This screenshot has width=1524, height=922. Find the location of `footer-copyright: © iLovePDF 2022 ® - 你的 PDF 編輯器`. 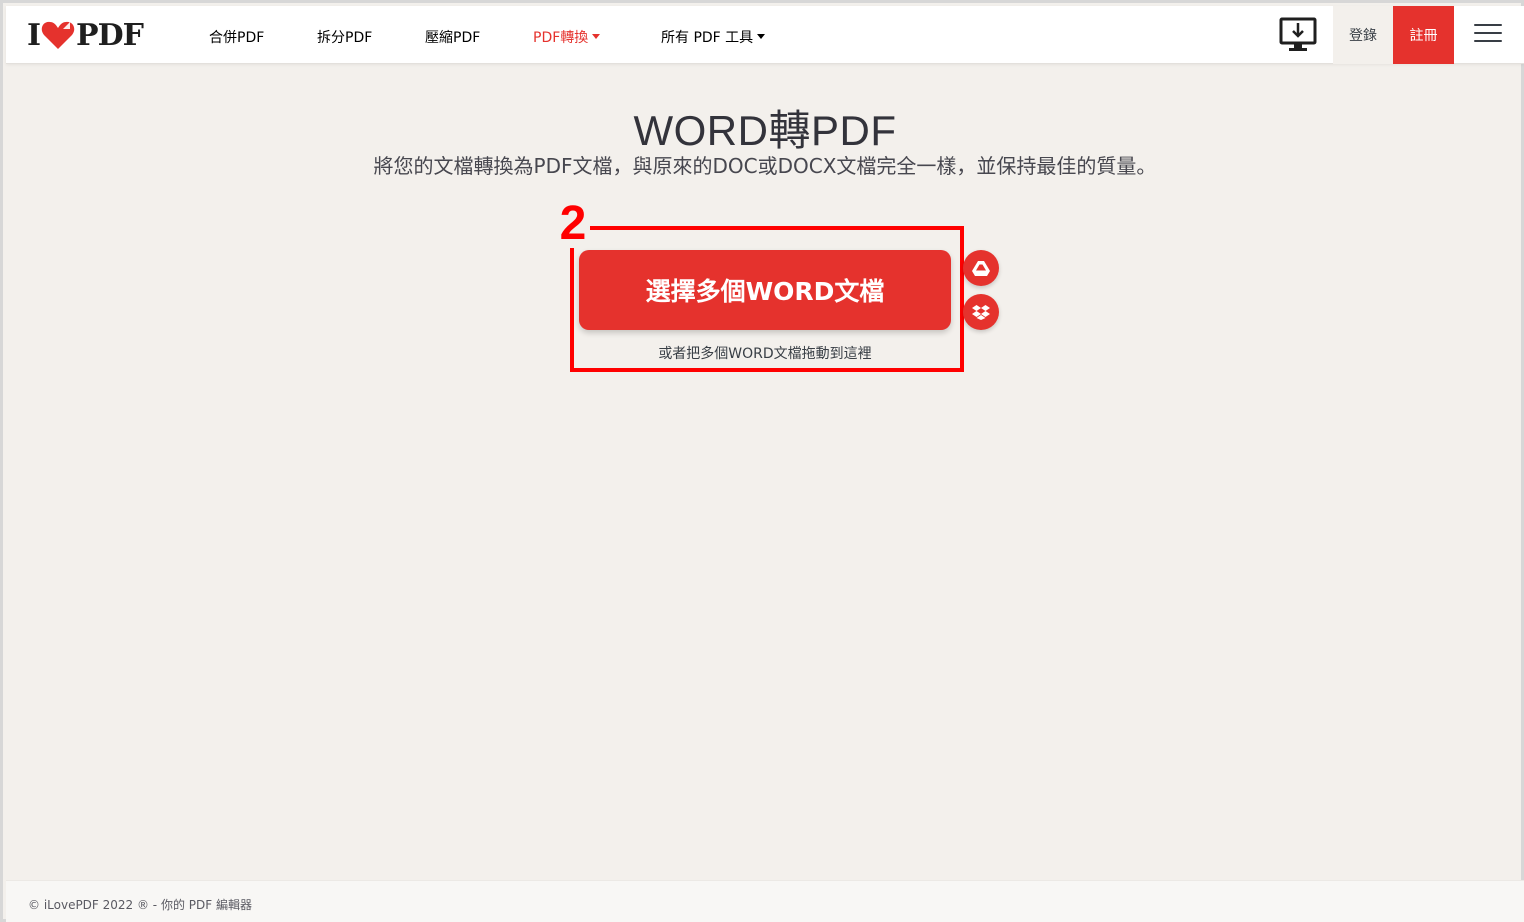

footer-copyright: © iLovePDF 2022 ® - 你的 PDF 編輯器 is located at coordinates (140, 905).